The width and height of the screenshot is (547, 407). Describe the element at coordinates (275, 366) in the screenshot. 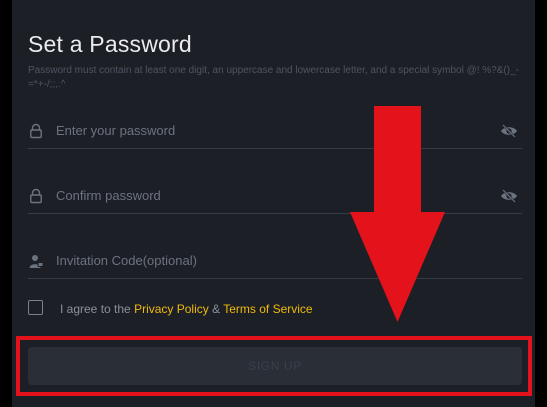

I see `sign-up-button: SIGN UP` at that location.